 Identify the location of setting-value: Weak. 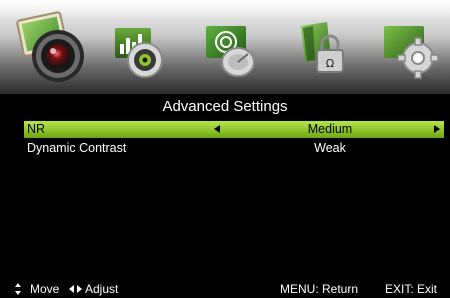
(330, 148).